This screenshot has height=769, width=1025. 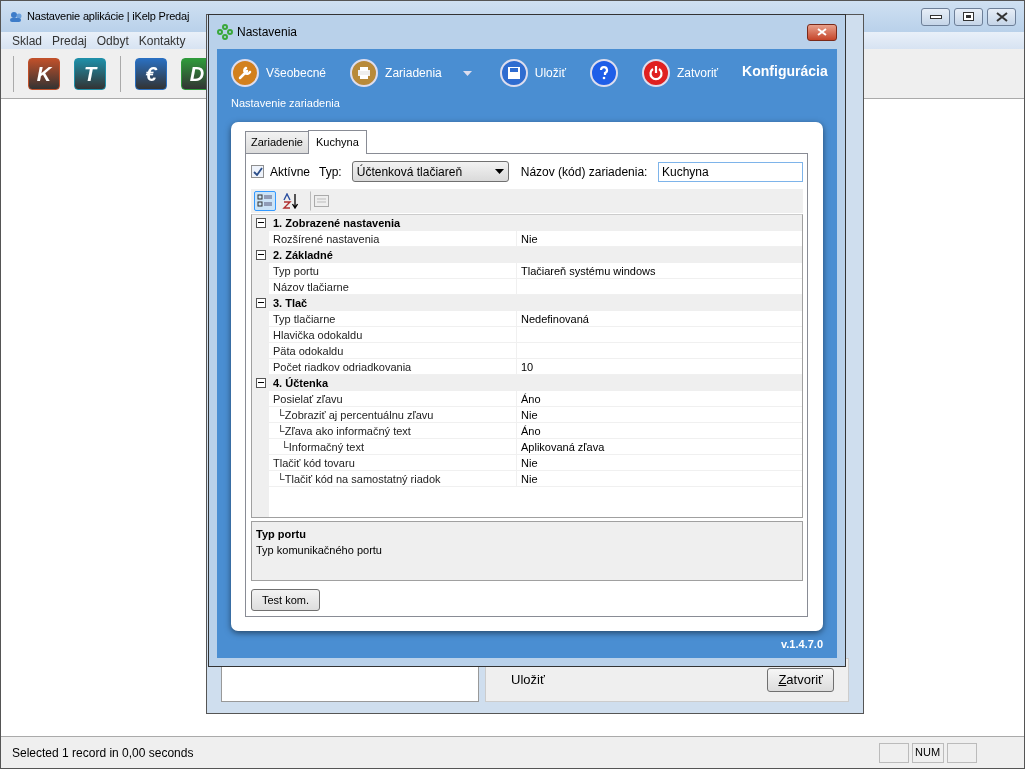 I want to click on maximize-icon, so click(x=968, y=16).